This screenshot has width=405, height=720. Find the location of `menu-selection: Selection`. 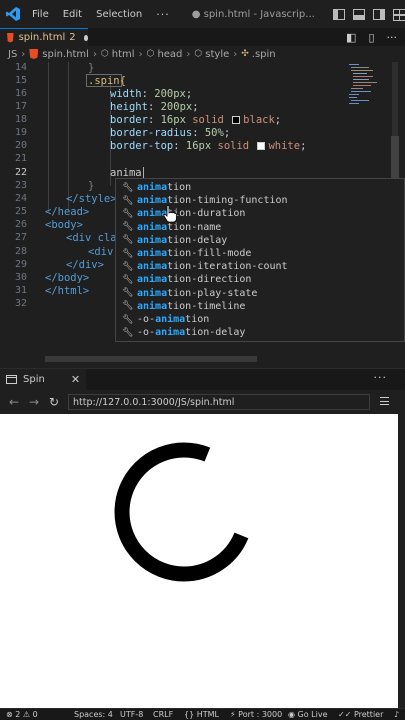

menu-selection: Selection is located at coordinates (119, 14).